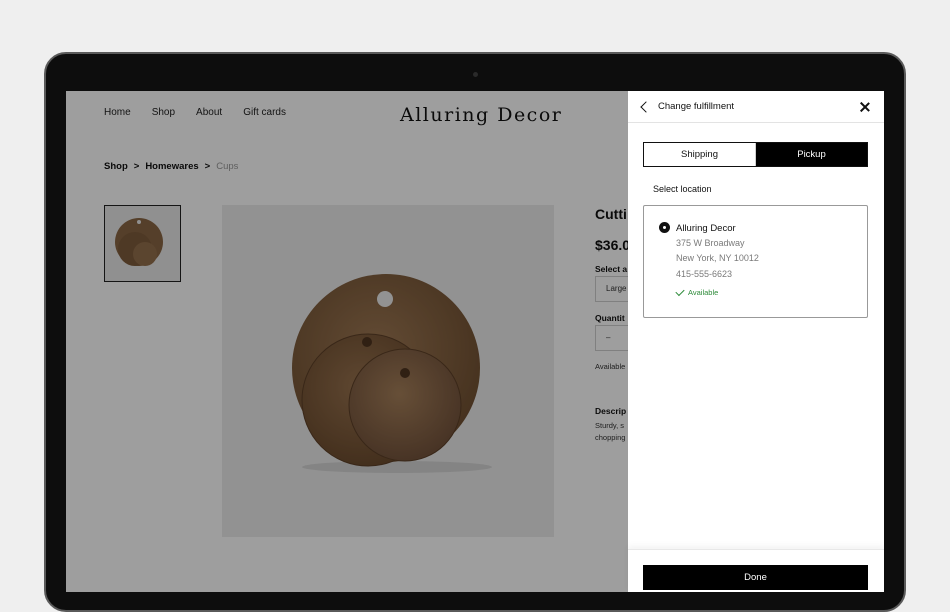  What do you see at coordinates (704, 274) in the screenshot?
I see `location-phone: 415-555-6623` at bounding box center [704, 274].